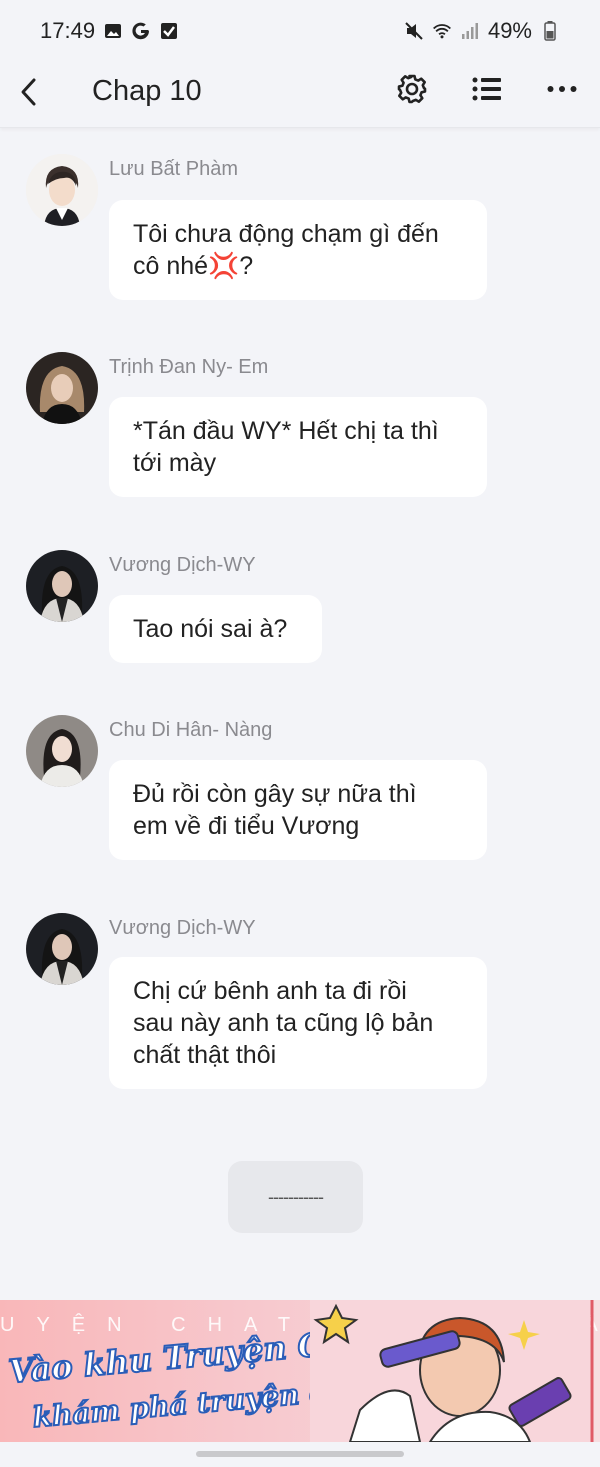 Image resolution: width=600 pixels, height=1467 pixels. I want to click on message-text-line: chất thật thôi, so click(205, 1055).